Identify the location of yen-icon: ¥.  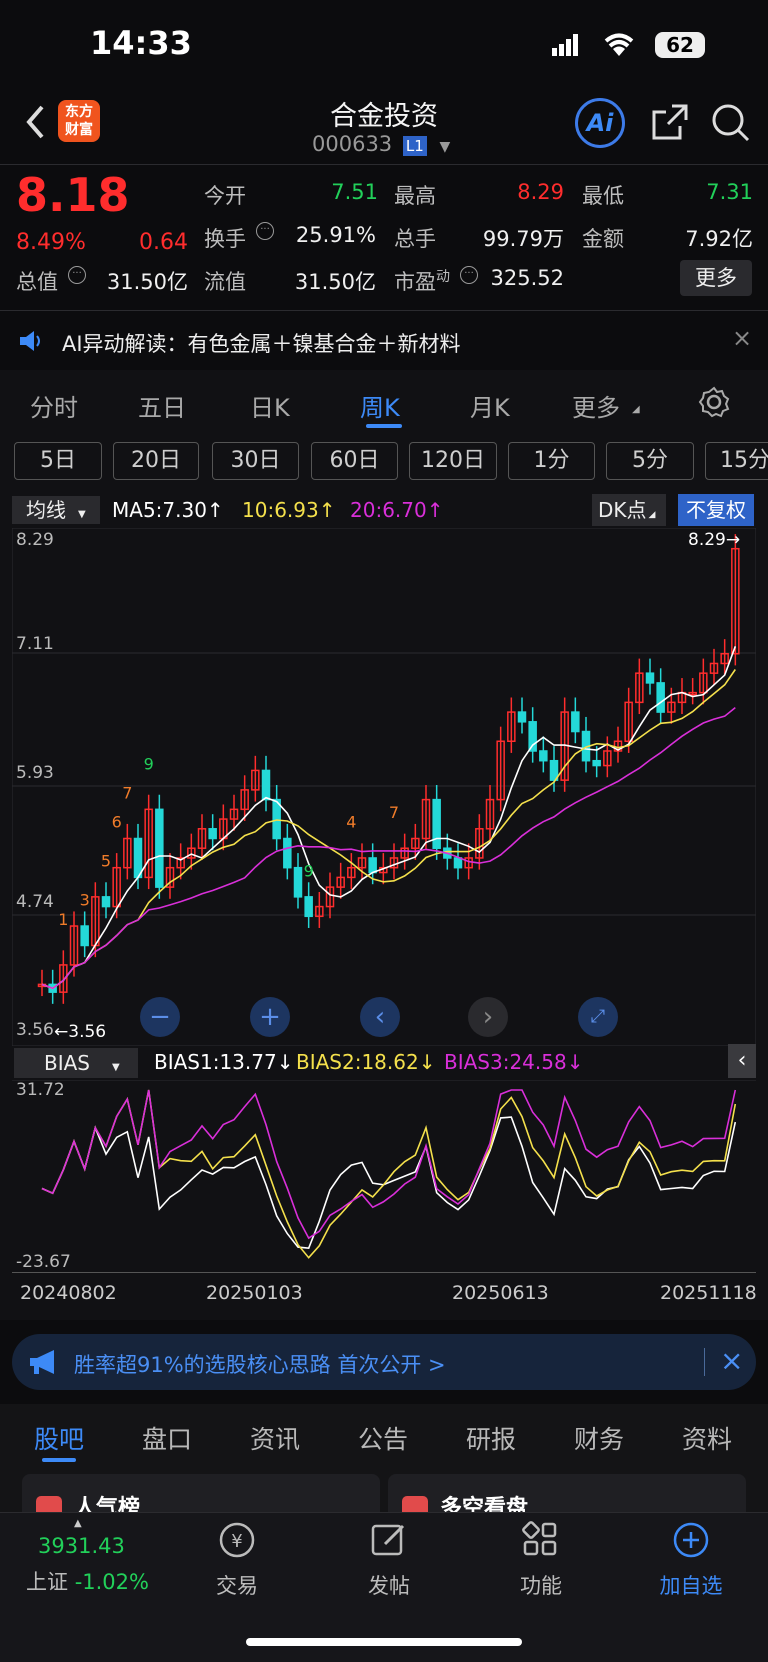
(237, 1540).